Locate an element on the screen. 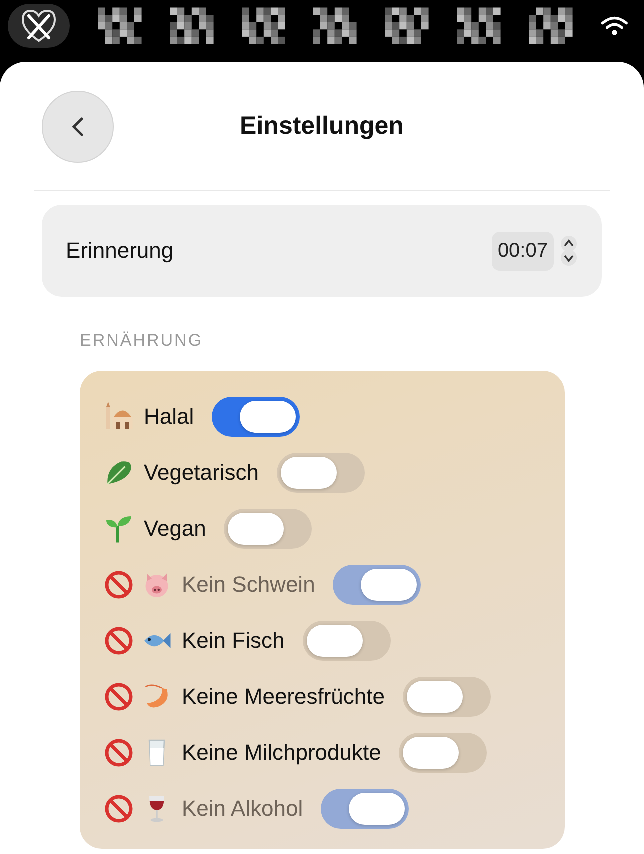 The image size is (644, 854). diet-label: Keine Meeresfrüchte is located at coordinates (283, 697).